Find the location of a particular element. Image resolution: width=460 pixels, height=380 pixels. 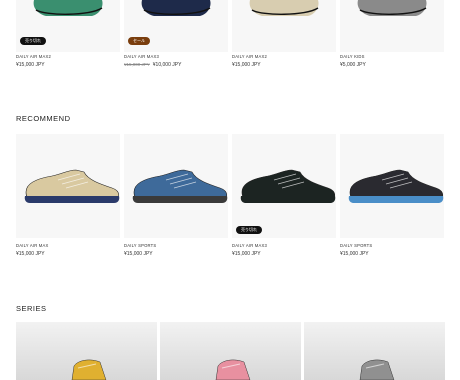

product-name: DAILY AIR MAX is located at coordinates (32, 245).